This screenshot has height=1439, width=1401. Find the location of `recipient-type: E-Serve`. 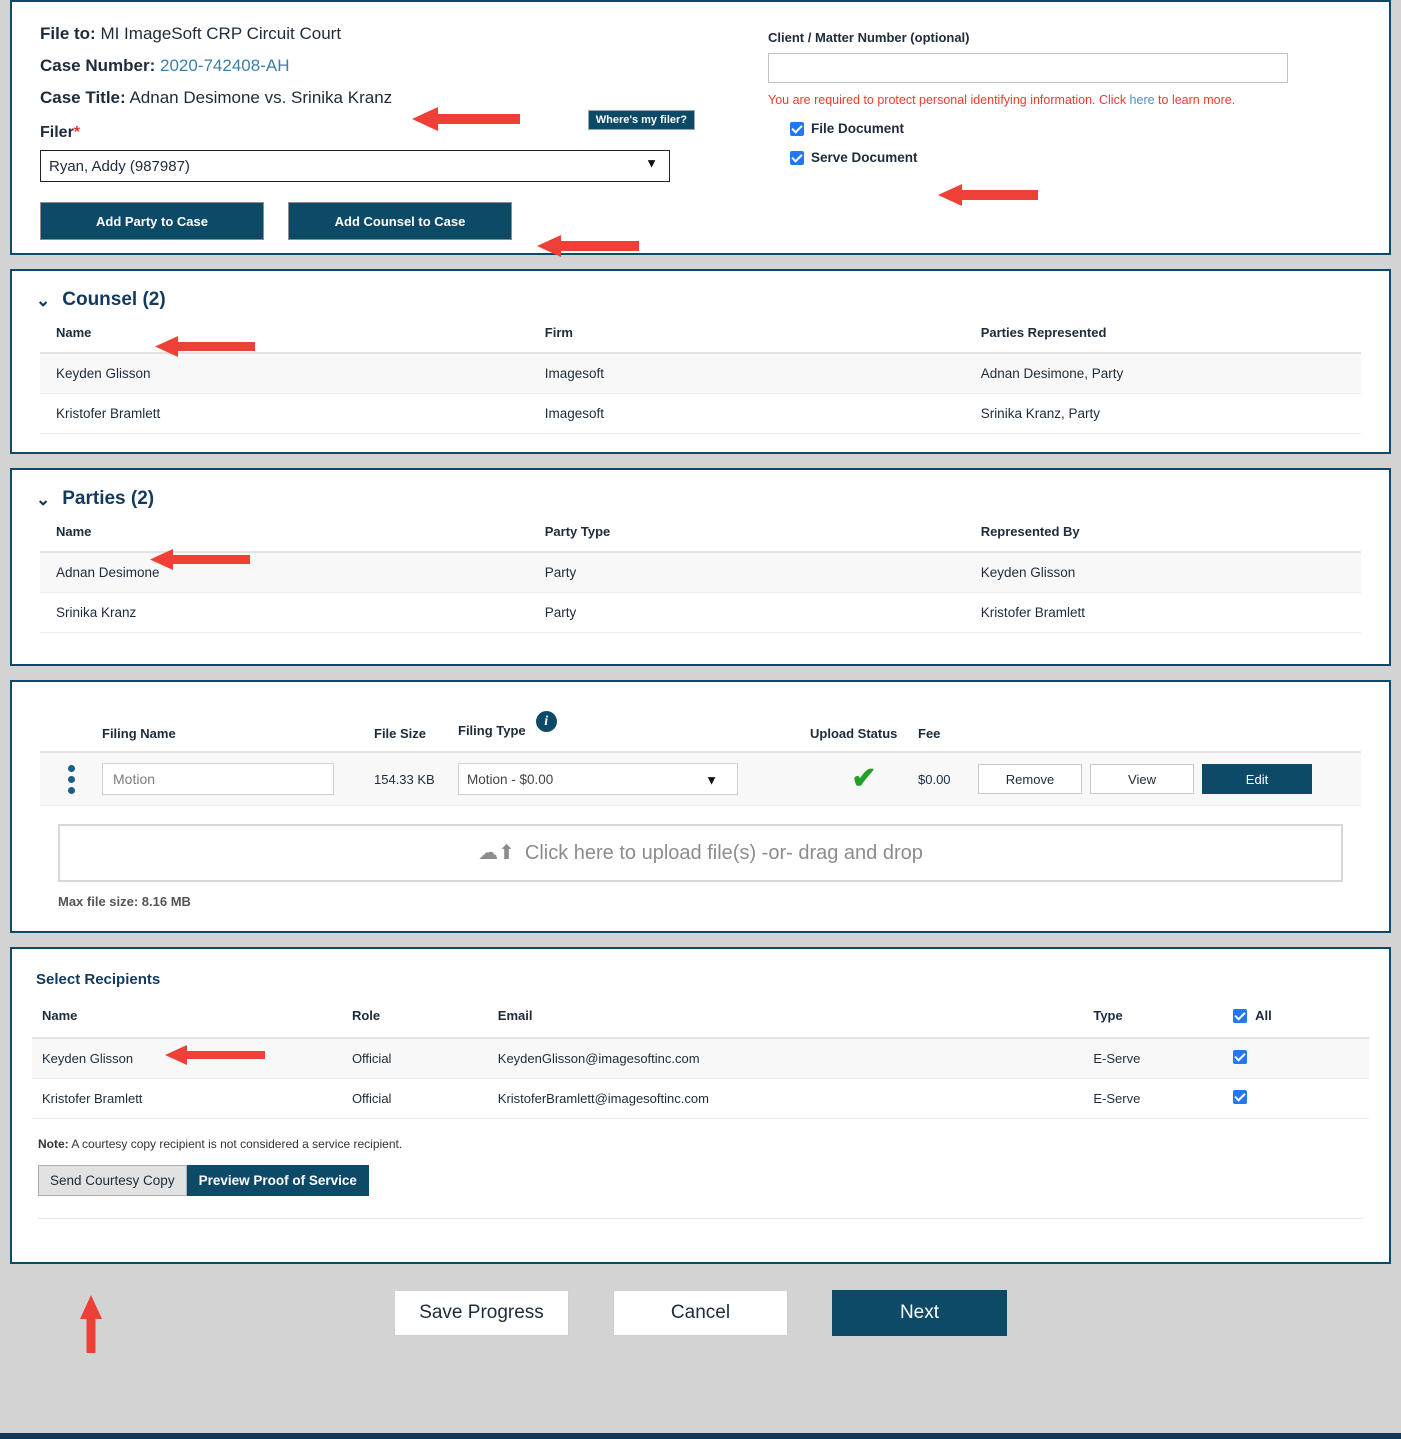

recipient-type: E-Serve is located at coordinates (1153, 1098).